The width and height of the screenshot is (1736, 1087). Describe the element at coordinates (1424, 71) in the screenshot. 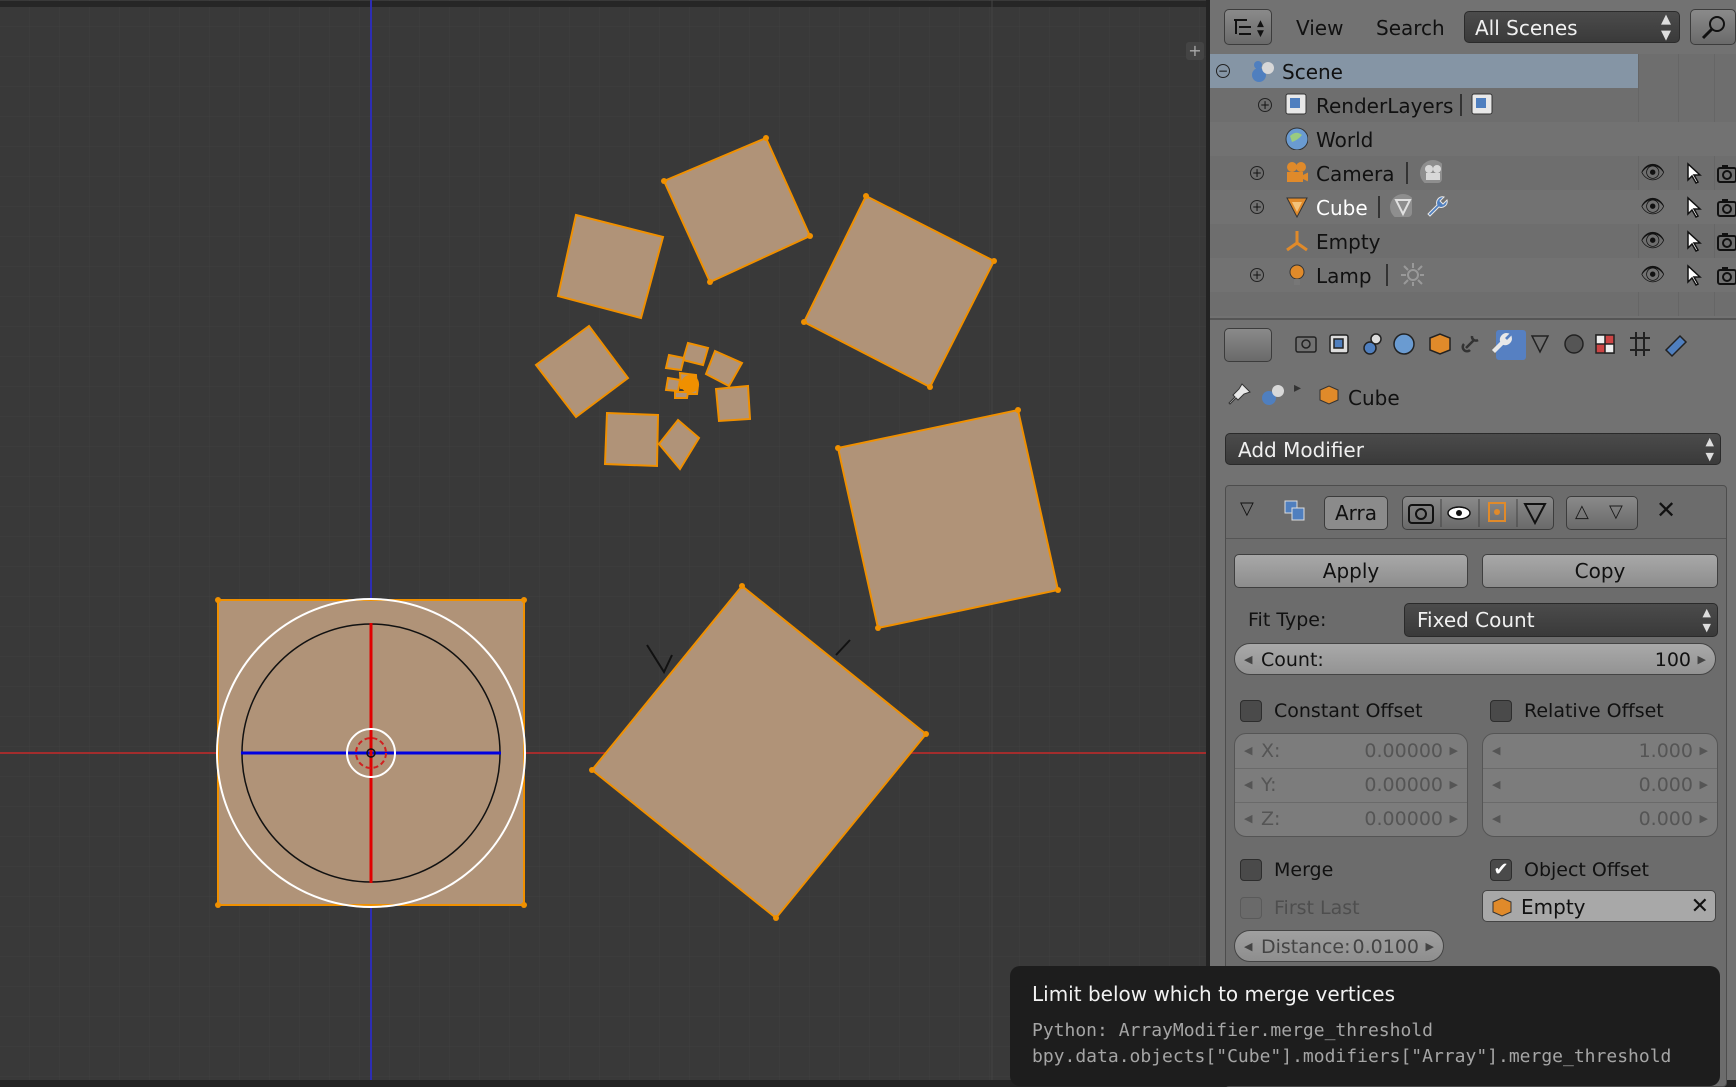

I see `outliner-row-scene: − Scene` at that location.